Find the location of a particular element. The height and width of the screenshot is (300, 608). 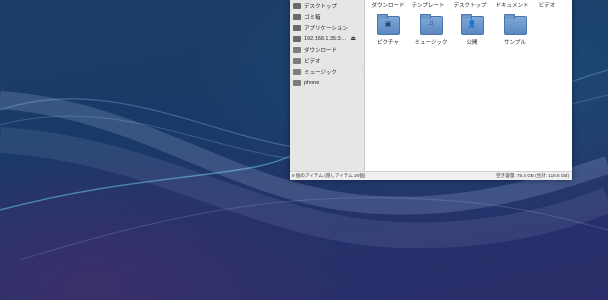

sidebar-item-music: ミュージック is located at coordinates (327, 71).